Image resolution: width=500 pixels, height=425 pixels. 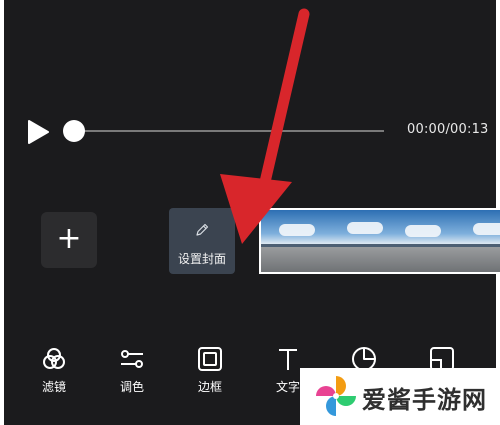 What do you see at coordinates (54, 358) in the screenshot?
I see `filter-icon` at bounding box center [54, 358].